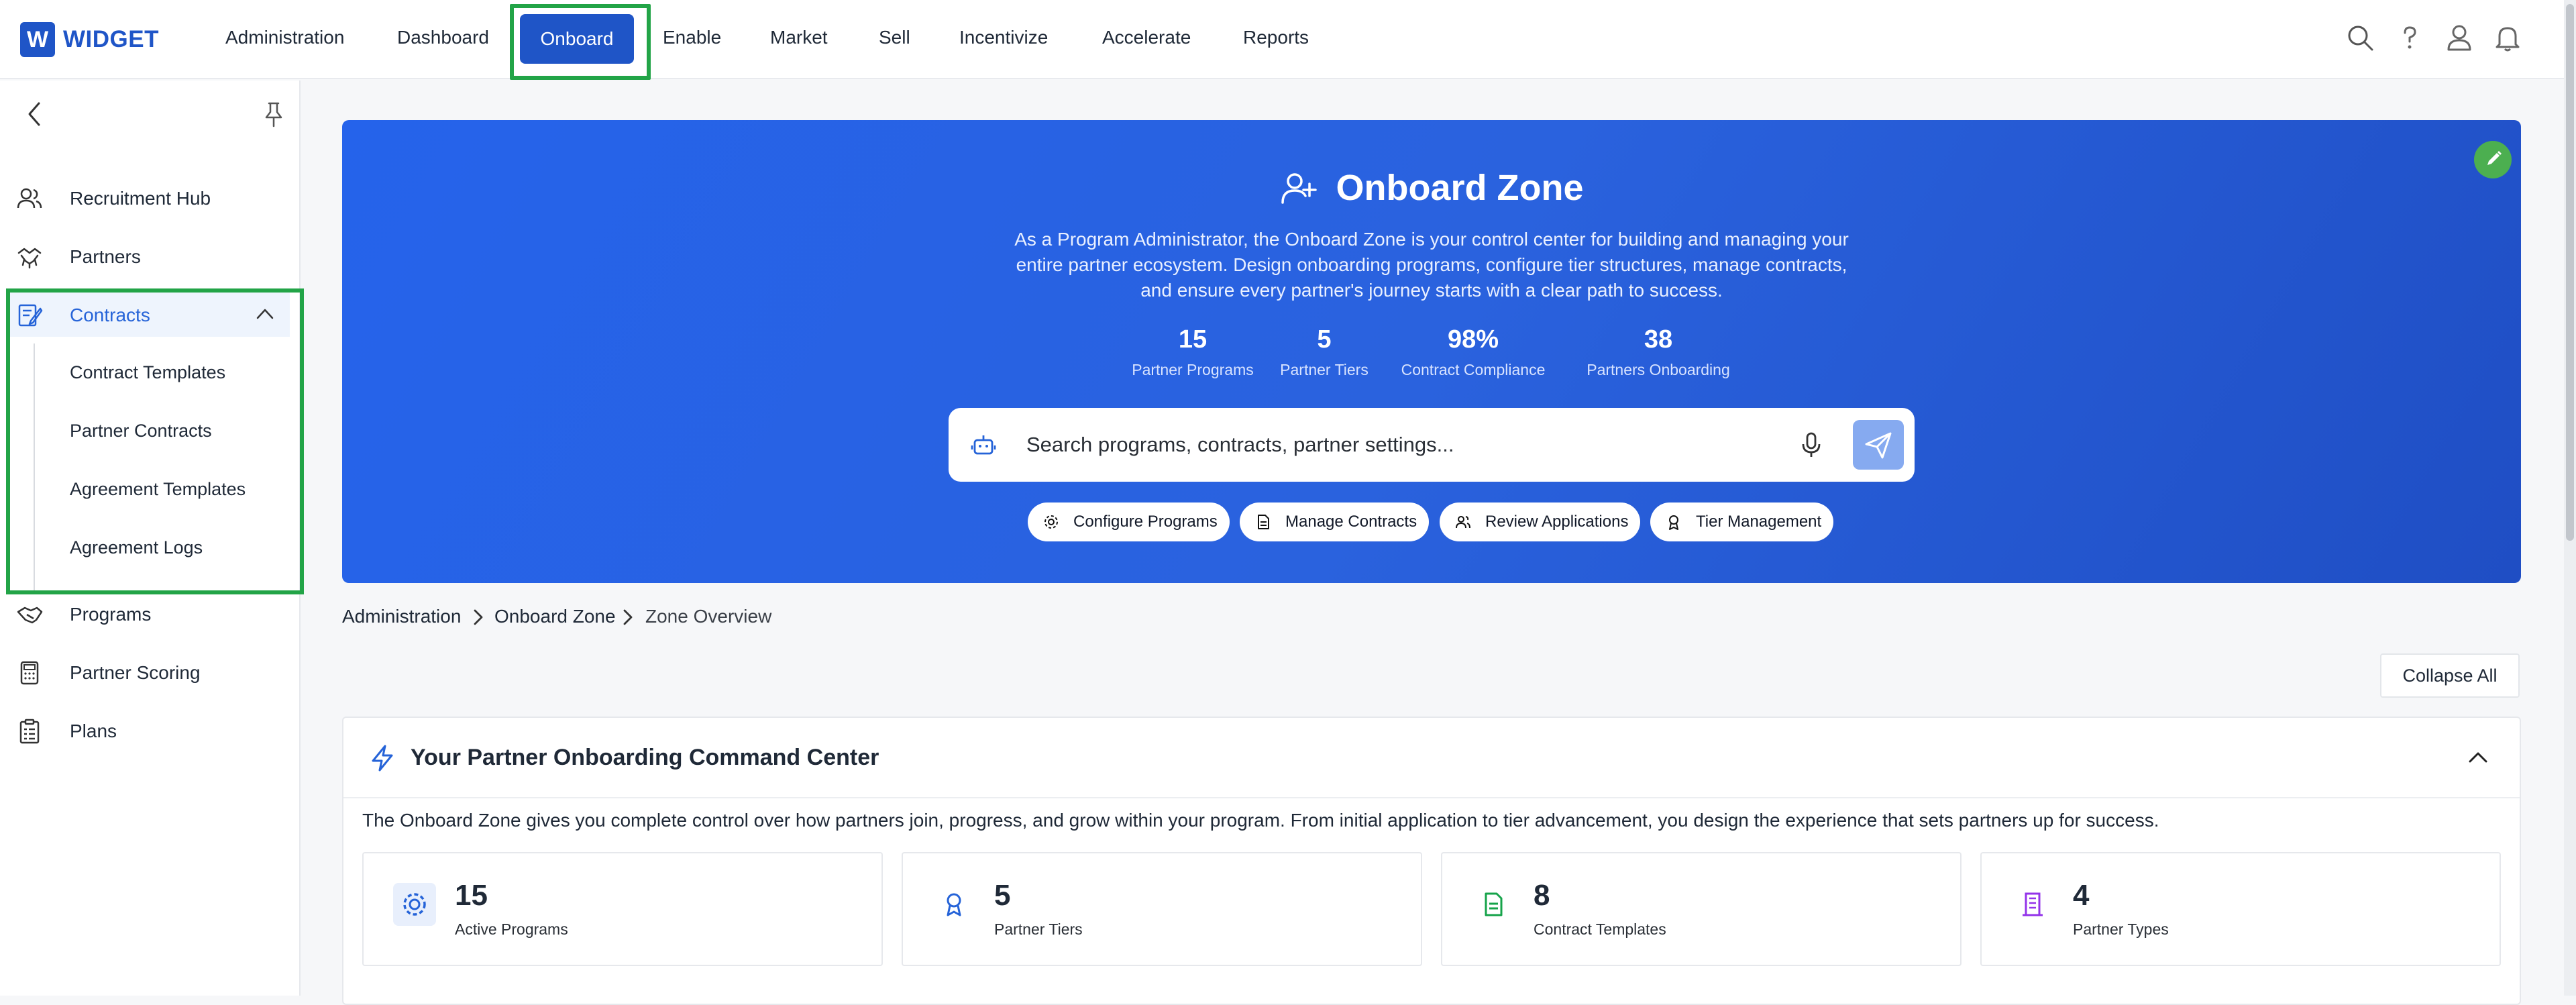 This screenshot has width=2576, height=1005. What do you see at coordinates (1658, 369) in the screenshot?
I see `stat-label: Partners Onboarding` at bounding box center [1658, 369].